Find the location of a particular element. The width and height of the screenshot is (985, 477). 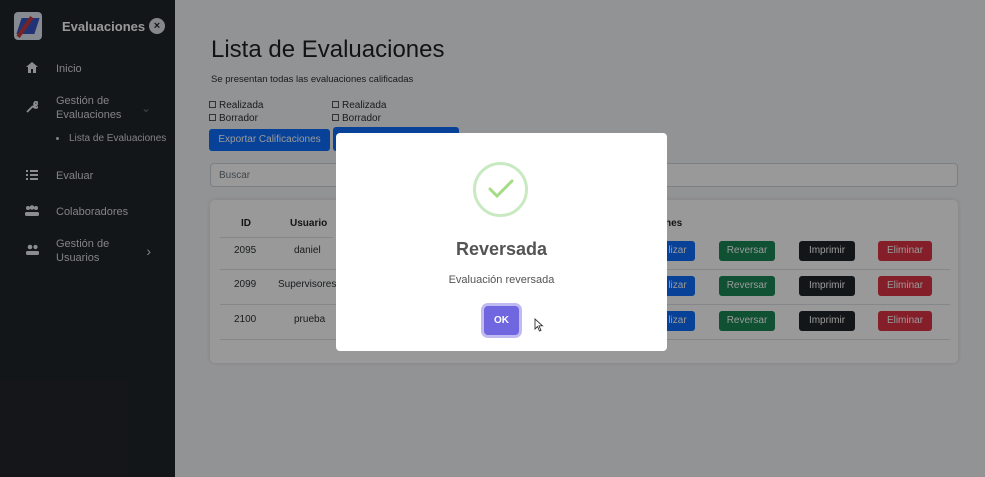

success-check-icon is located at coordinates (500, 189).